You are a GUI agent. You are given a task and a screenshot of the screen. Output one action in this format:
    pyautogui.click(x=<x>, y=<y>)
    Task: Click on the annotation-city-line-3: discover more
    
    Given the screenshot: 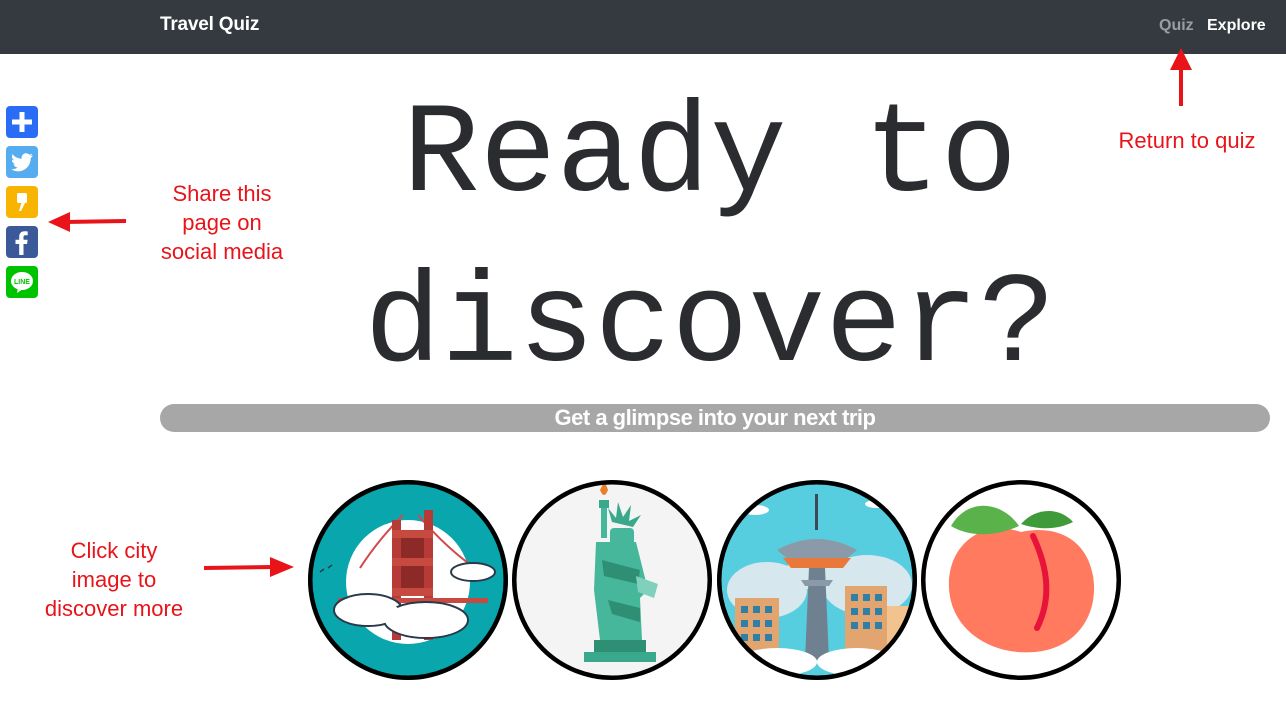 What is the action you would take?
    pyautogui.click(x=114, y=608)
    